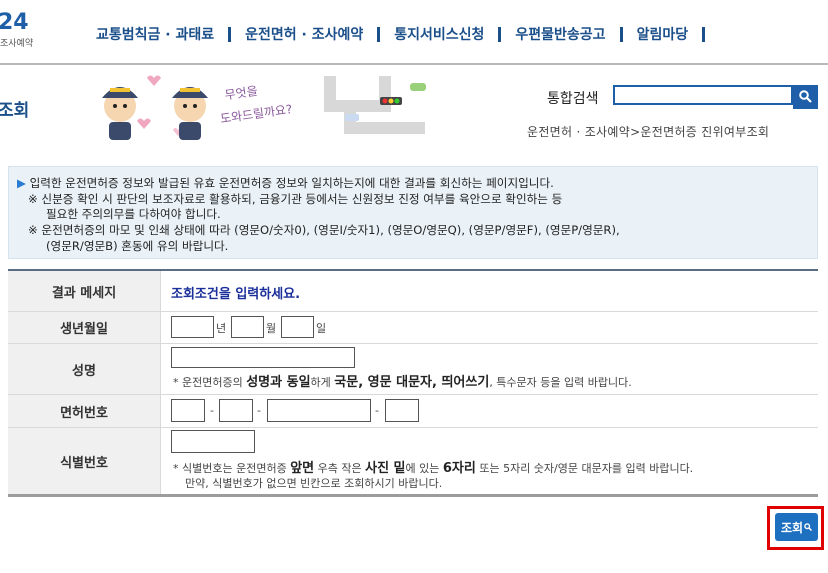 The height and width of the screenshot is (573, 828). Describe the element at coordinates (573, 99) in the screenshot. I see `search-label: 통합검색` at that location.